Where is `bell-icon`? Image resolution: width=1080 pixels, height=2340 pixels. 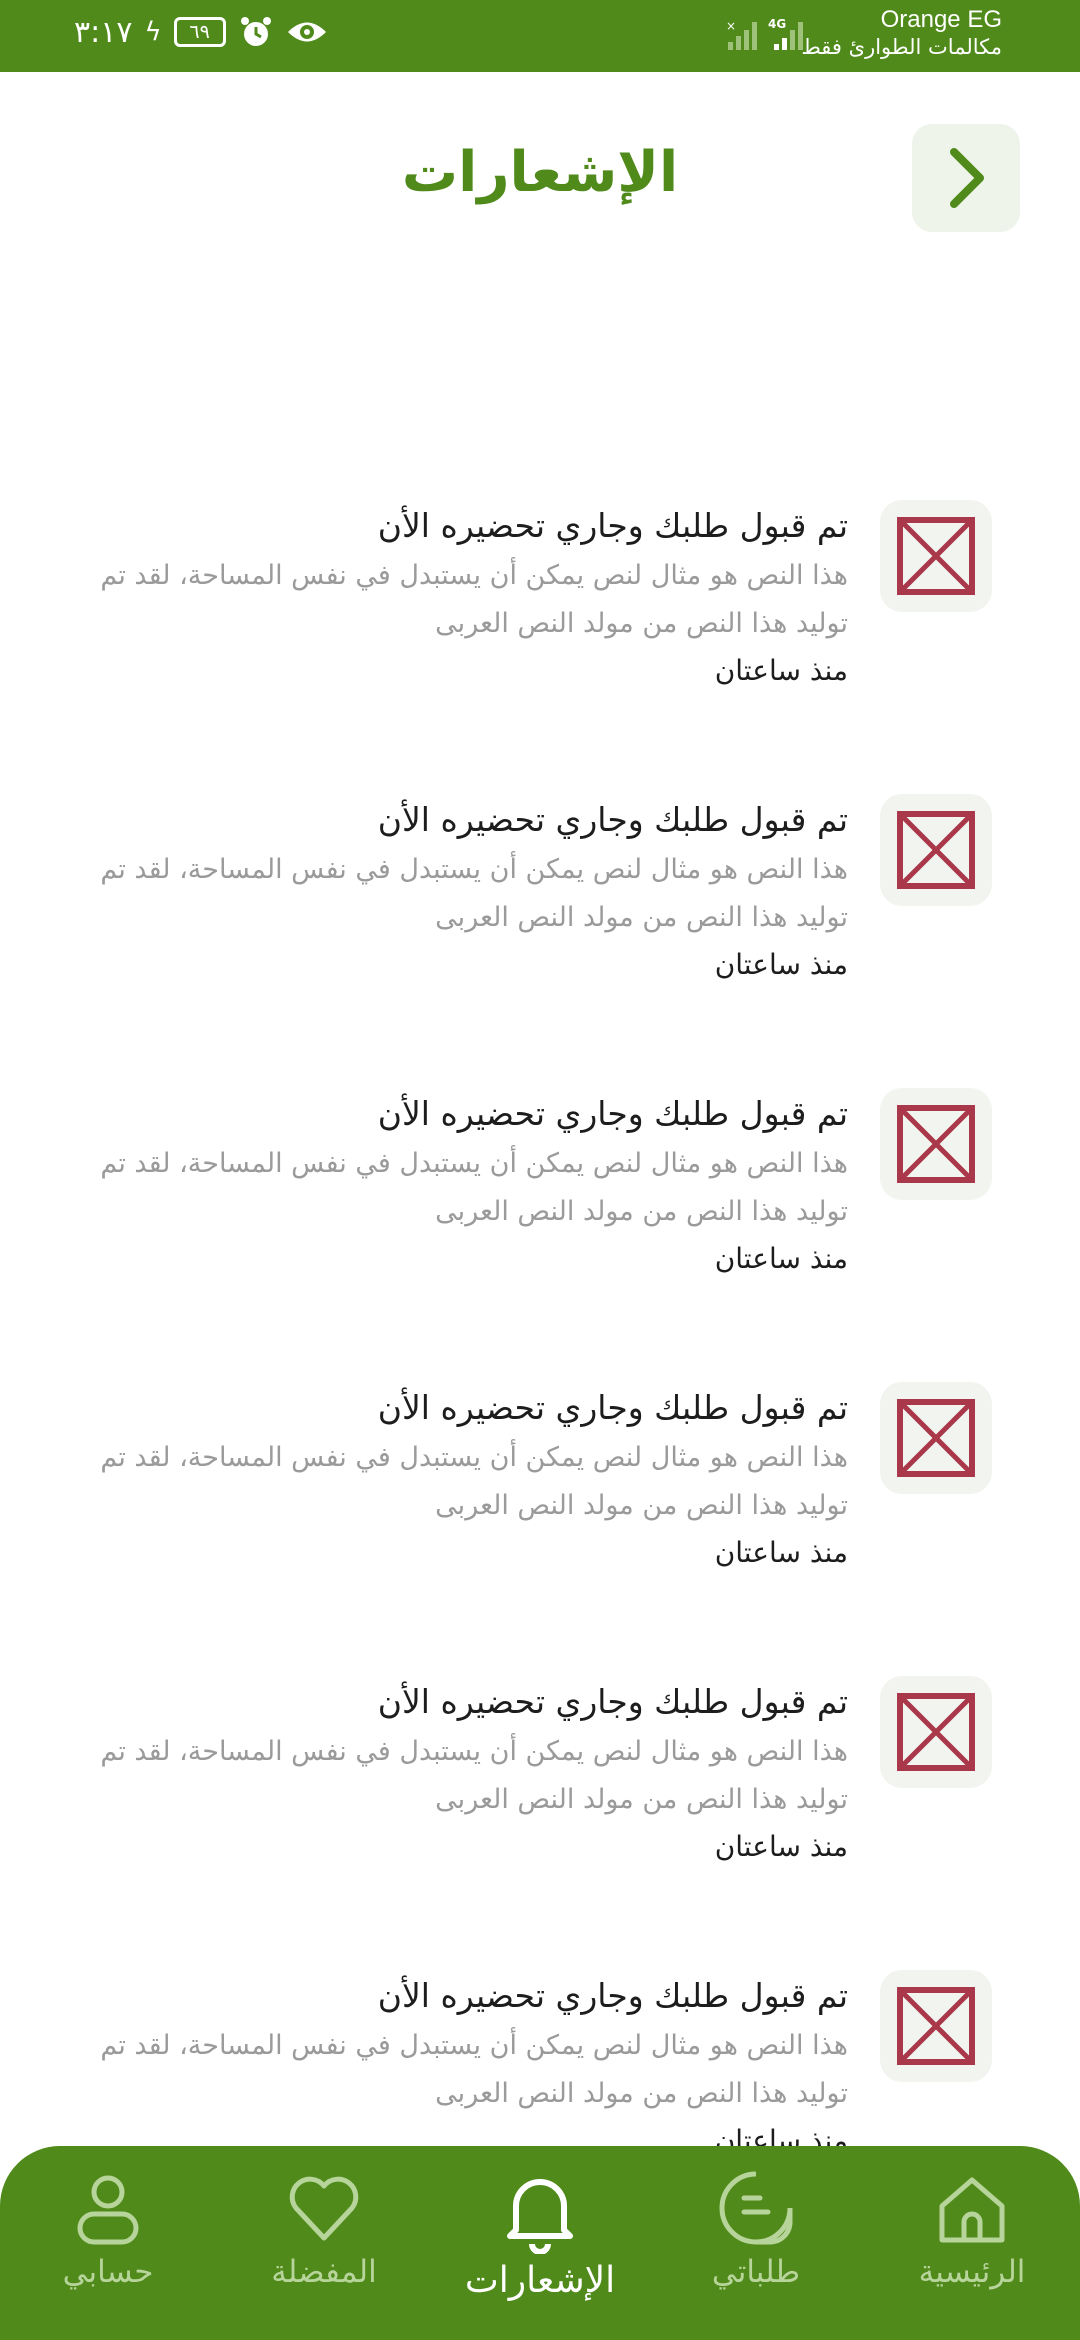
bell-icon is located at coordinates (540, 2216).